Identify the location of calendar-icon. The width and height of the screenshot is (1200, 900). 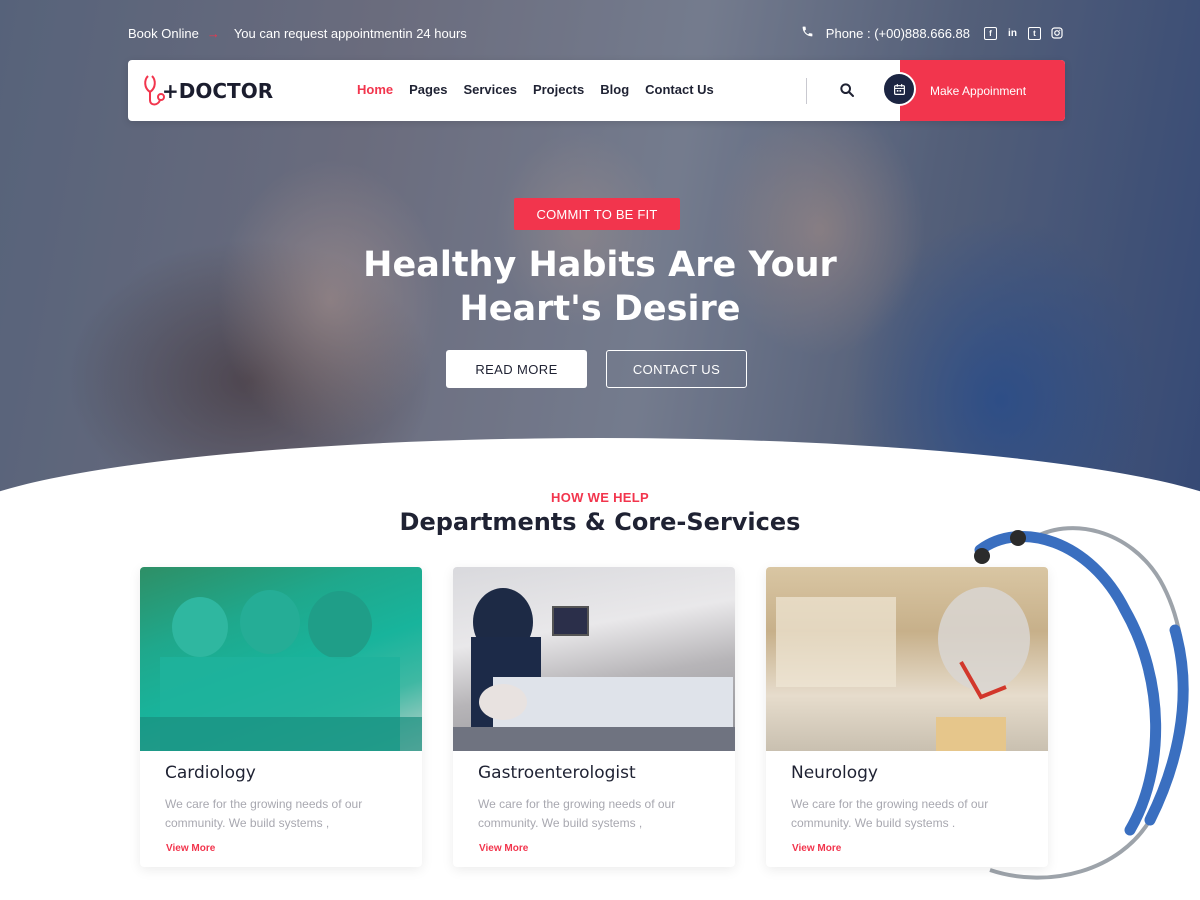
(899, 89).